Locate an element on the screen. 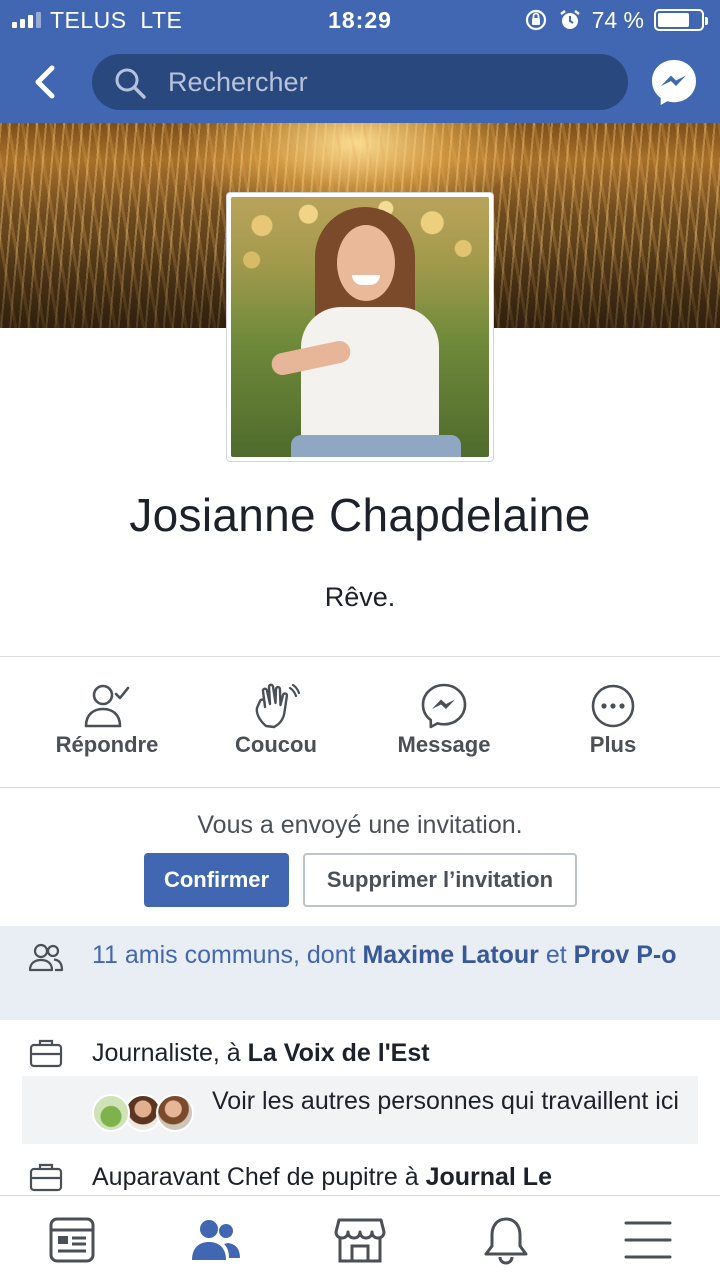 The width and height of the screenshot is (720, 1280). search-input is located at coordinates (388, 82).